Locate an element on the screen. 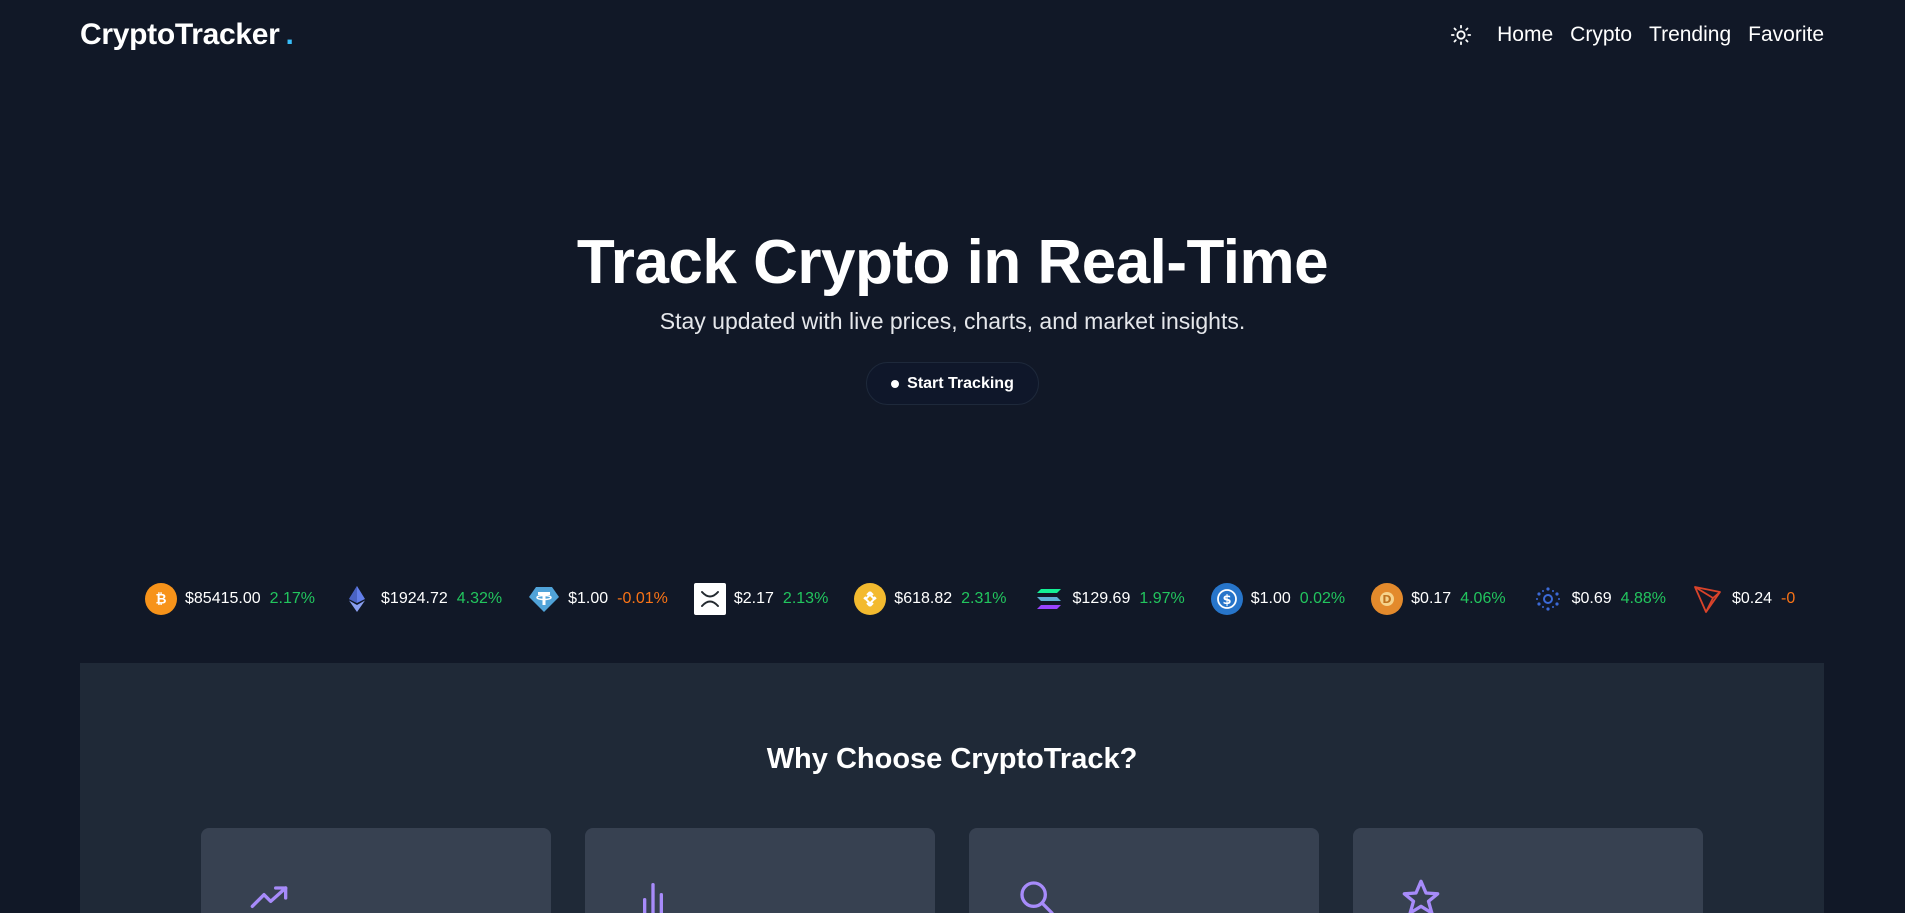  svg-text: D is located at coordinates (1387, 599).